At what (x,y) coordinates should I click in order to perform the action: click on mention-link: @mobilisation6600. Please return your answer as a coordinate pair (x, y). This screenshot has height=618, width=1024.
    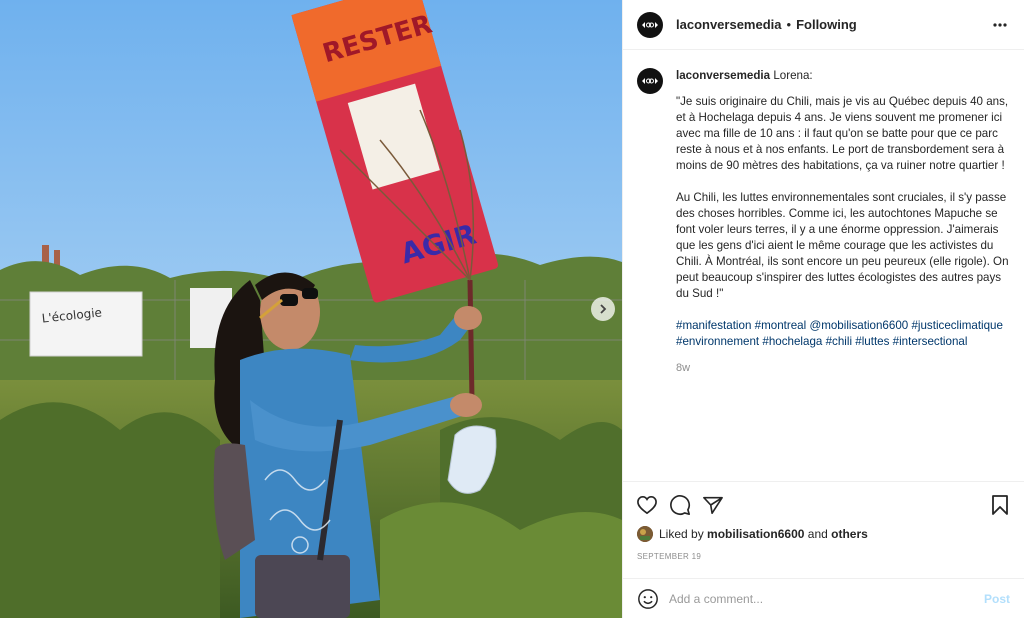
    Looking at the image, I should click on (858, 325).